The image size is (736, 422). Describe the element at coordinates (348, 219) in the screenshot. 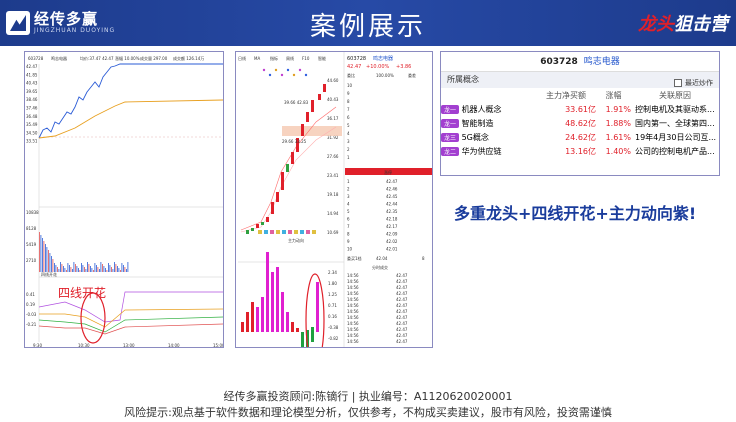

I see `buy-level: 6` at that location.